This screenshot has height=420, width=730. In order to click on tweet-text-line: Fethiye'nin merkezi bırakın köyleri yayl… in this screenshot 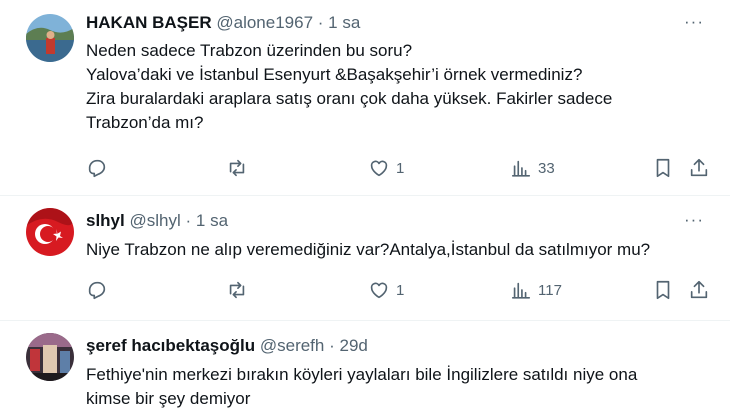, I will do `click(362, 374)`.